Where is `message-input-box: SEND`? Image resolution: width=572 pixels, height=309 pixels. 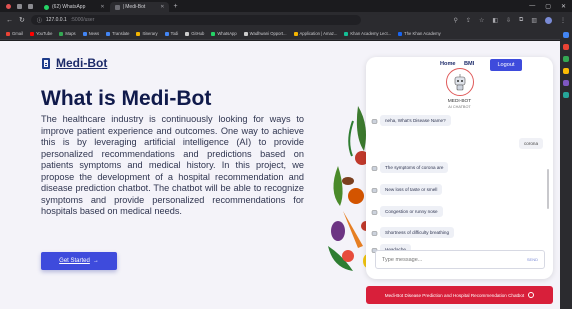 message-input-box: SEND is located at coordinates (460, 259).